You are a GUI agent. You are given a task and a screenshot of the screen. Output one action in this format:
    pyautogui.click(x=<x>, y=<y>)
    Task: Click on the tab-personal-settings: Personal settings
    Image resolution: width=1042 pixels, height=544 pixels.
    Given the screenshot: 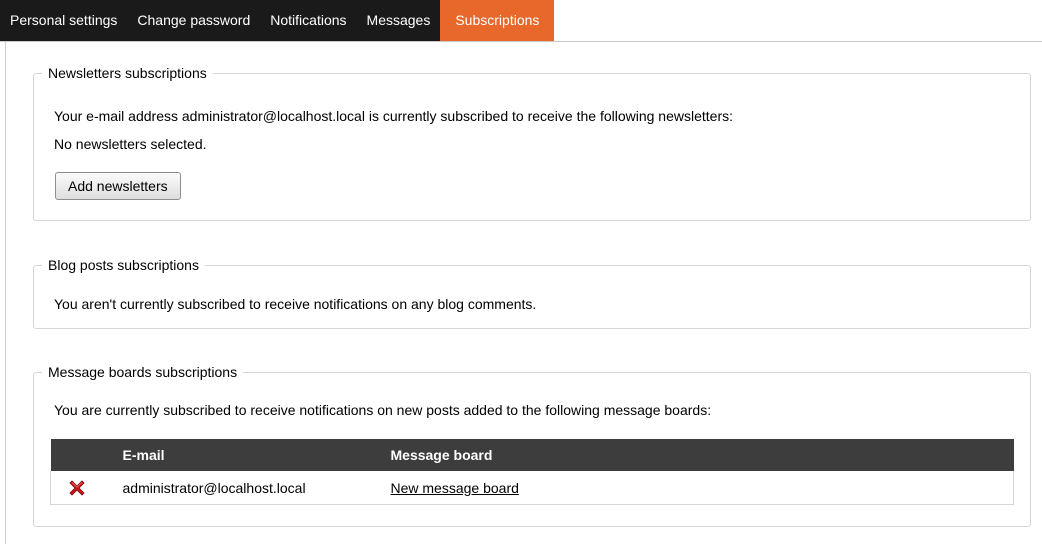 What is the action you would take?
    pyautogui.click(x=63, y=20)
    